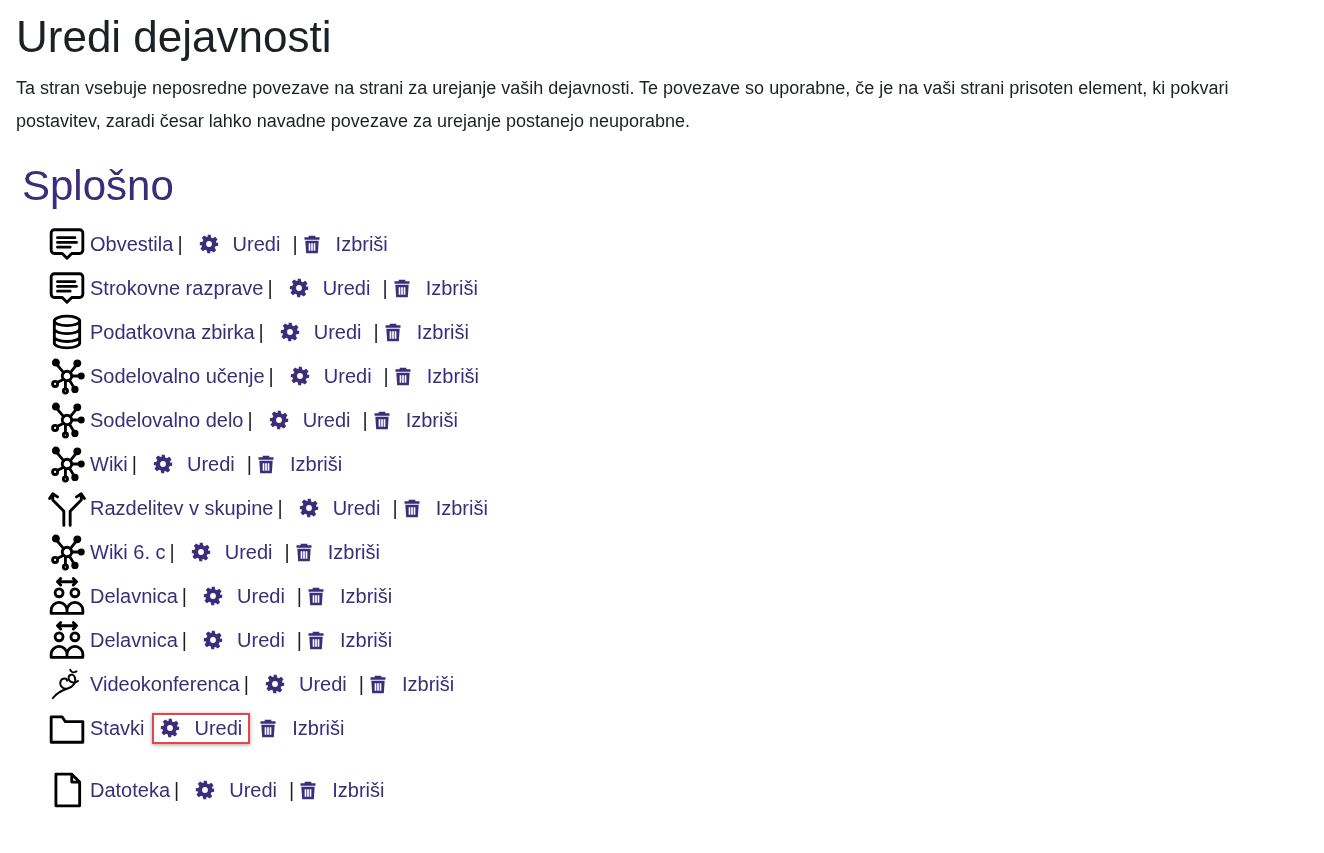 This screenshot has width=1324, height=853. What do you see at coordinates (165, 684) in the screenshot?
I see `activity-link: Videokonferenca` at bounding box center [165, 684].